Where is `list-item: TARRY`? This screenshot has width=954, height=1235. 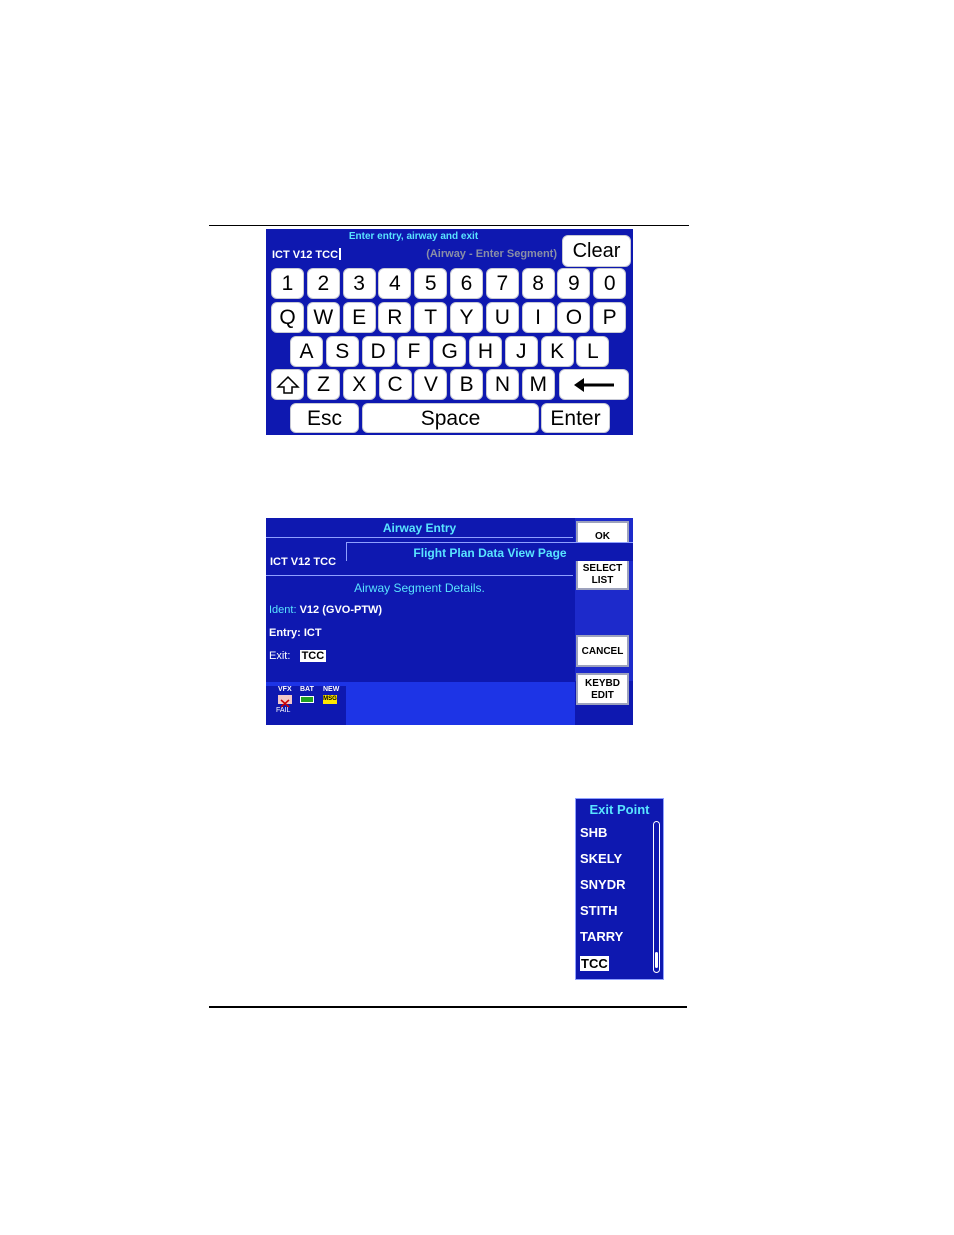 list-item: TARRY is located at coordinates (601, 936).